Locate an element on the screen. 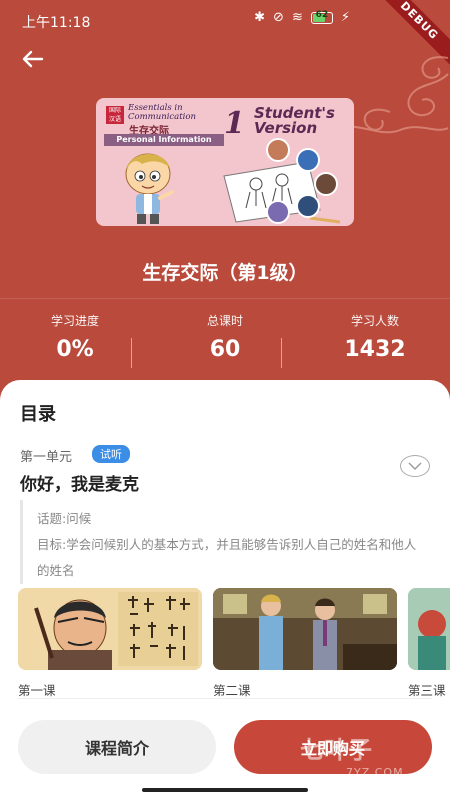  wifi-icon: ≋ is located at coordinates (297, 17).